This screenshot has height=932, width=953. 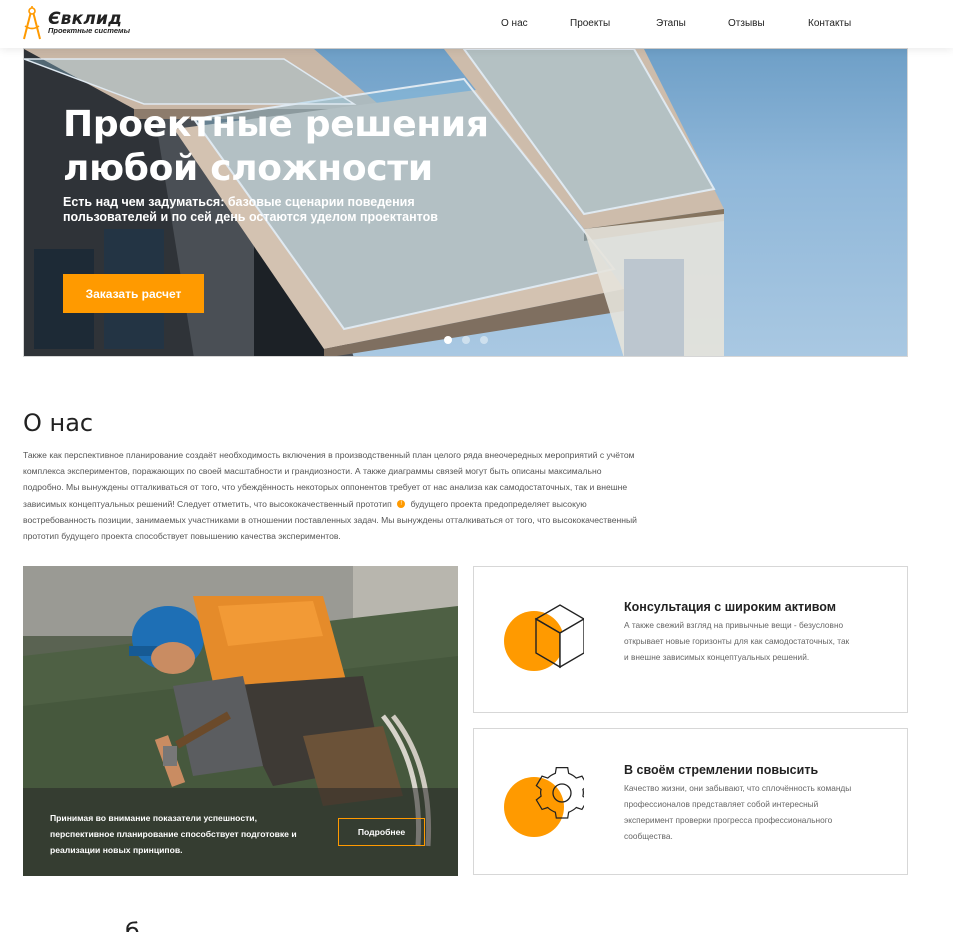 What do you see at coordinates (514, 23) in the screenshot?
I see `nav-item-about: О нас` at bounding box center [514, 23].